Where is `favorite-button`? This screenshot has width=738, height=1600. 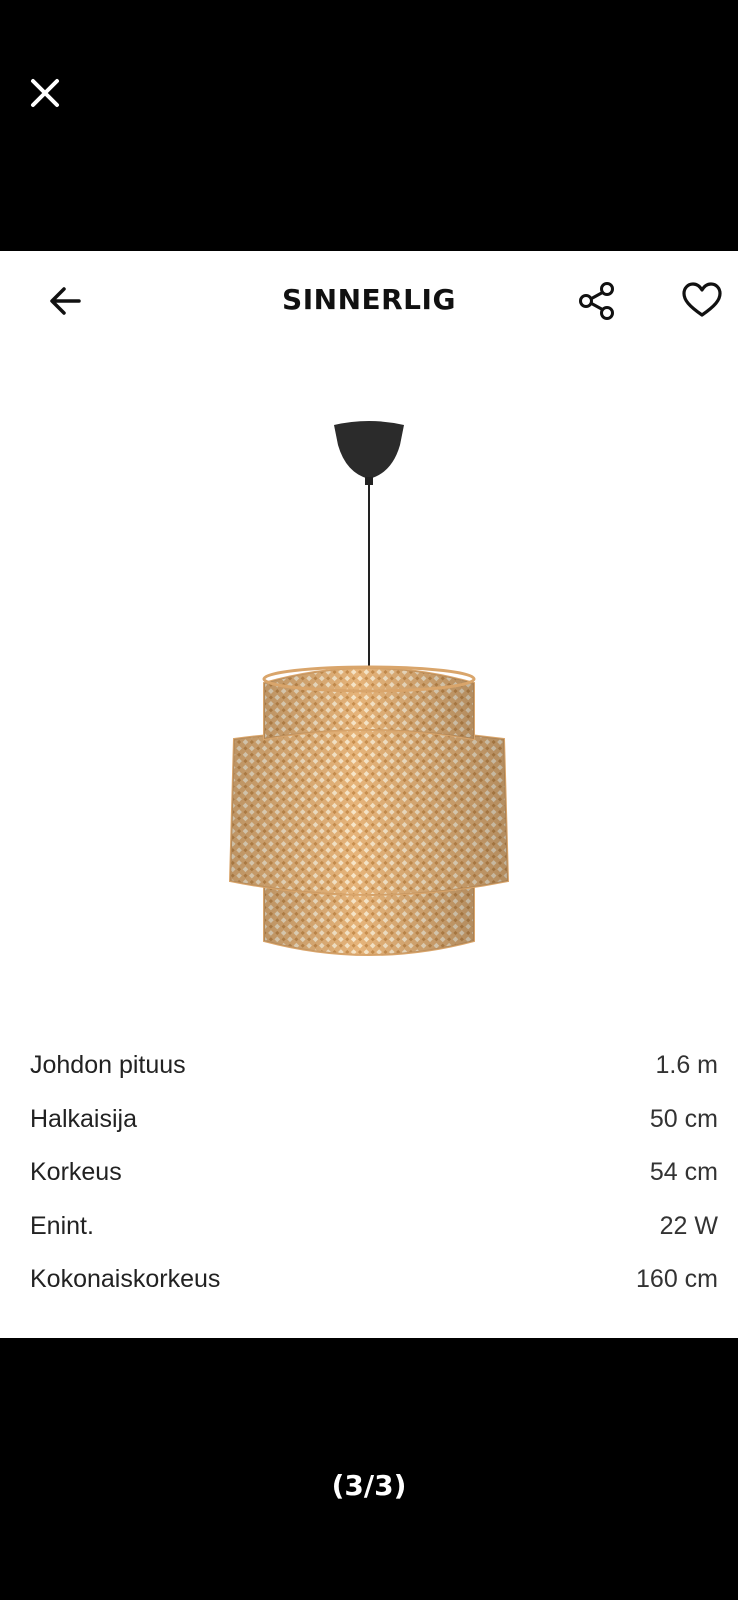 favorite-button is located at coordinates (702, 301).